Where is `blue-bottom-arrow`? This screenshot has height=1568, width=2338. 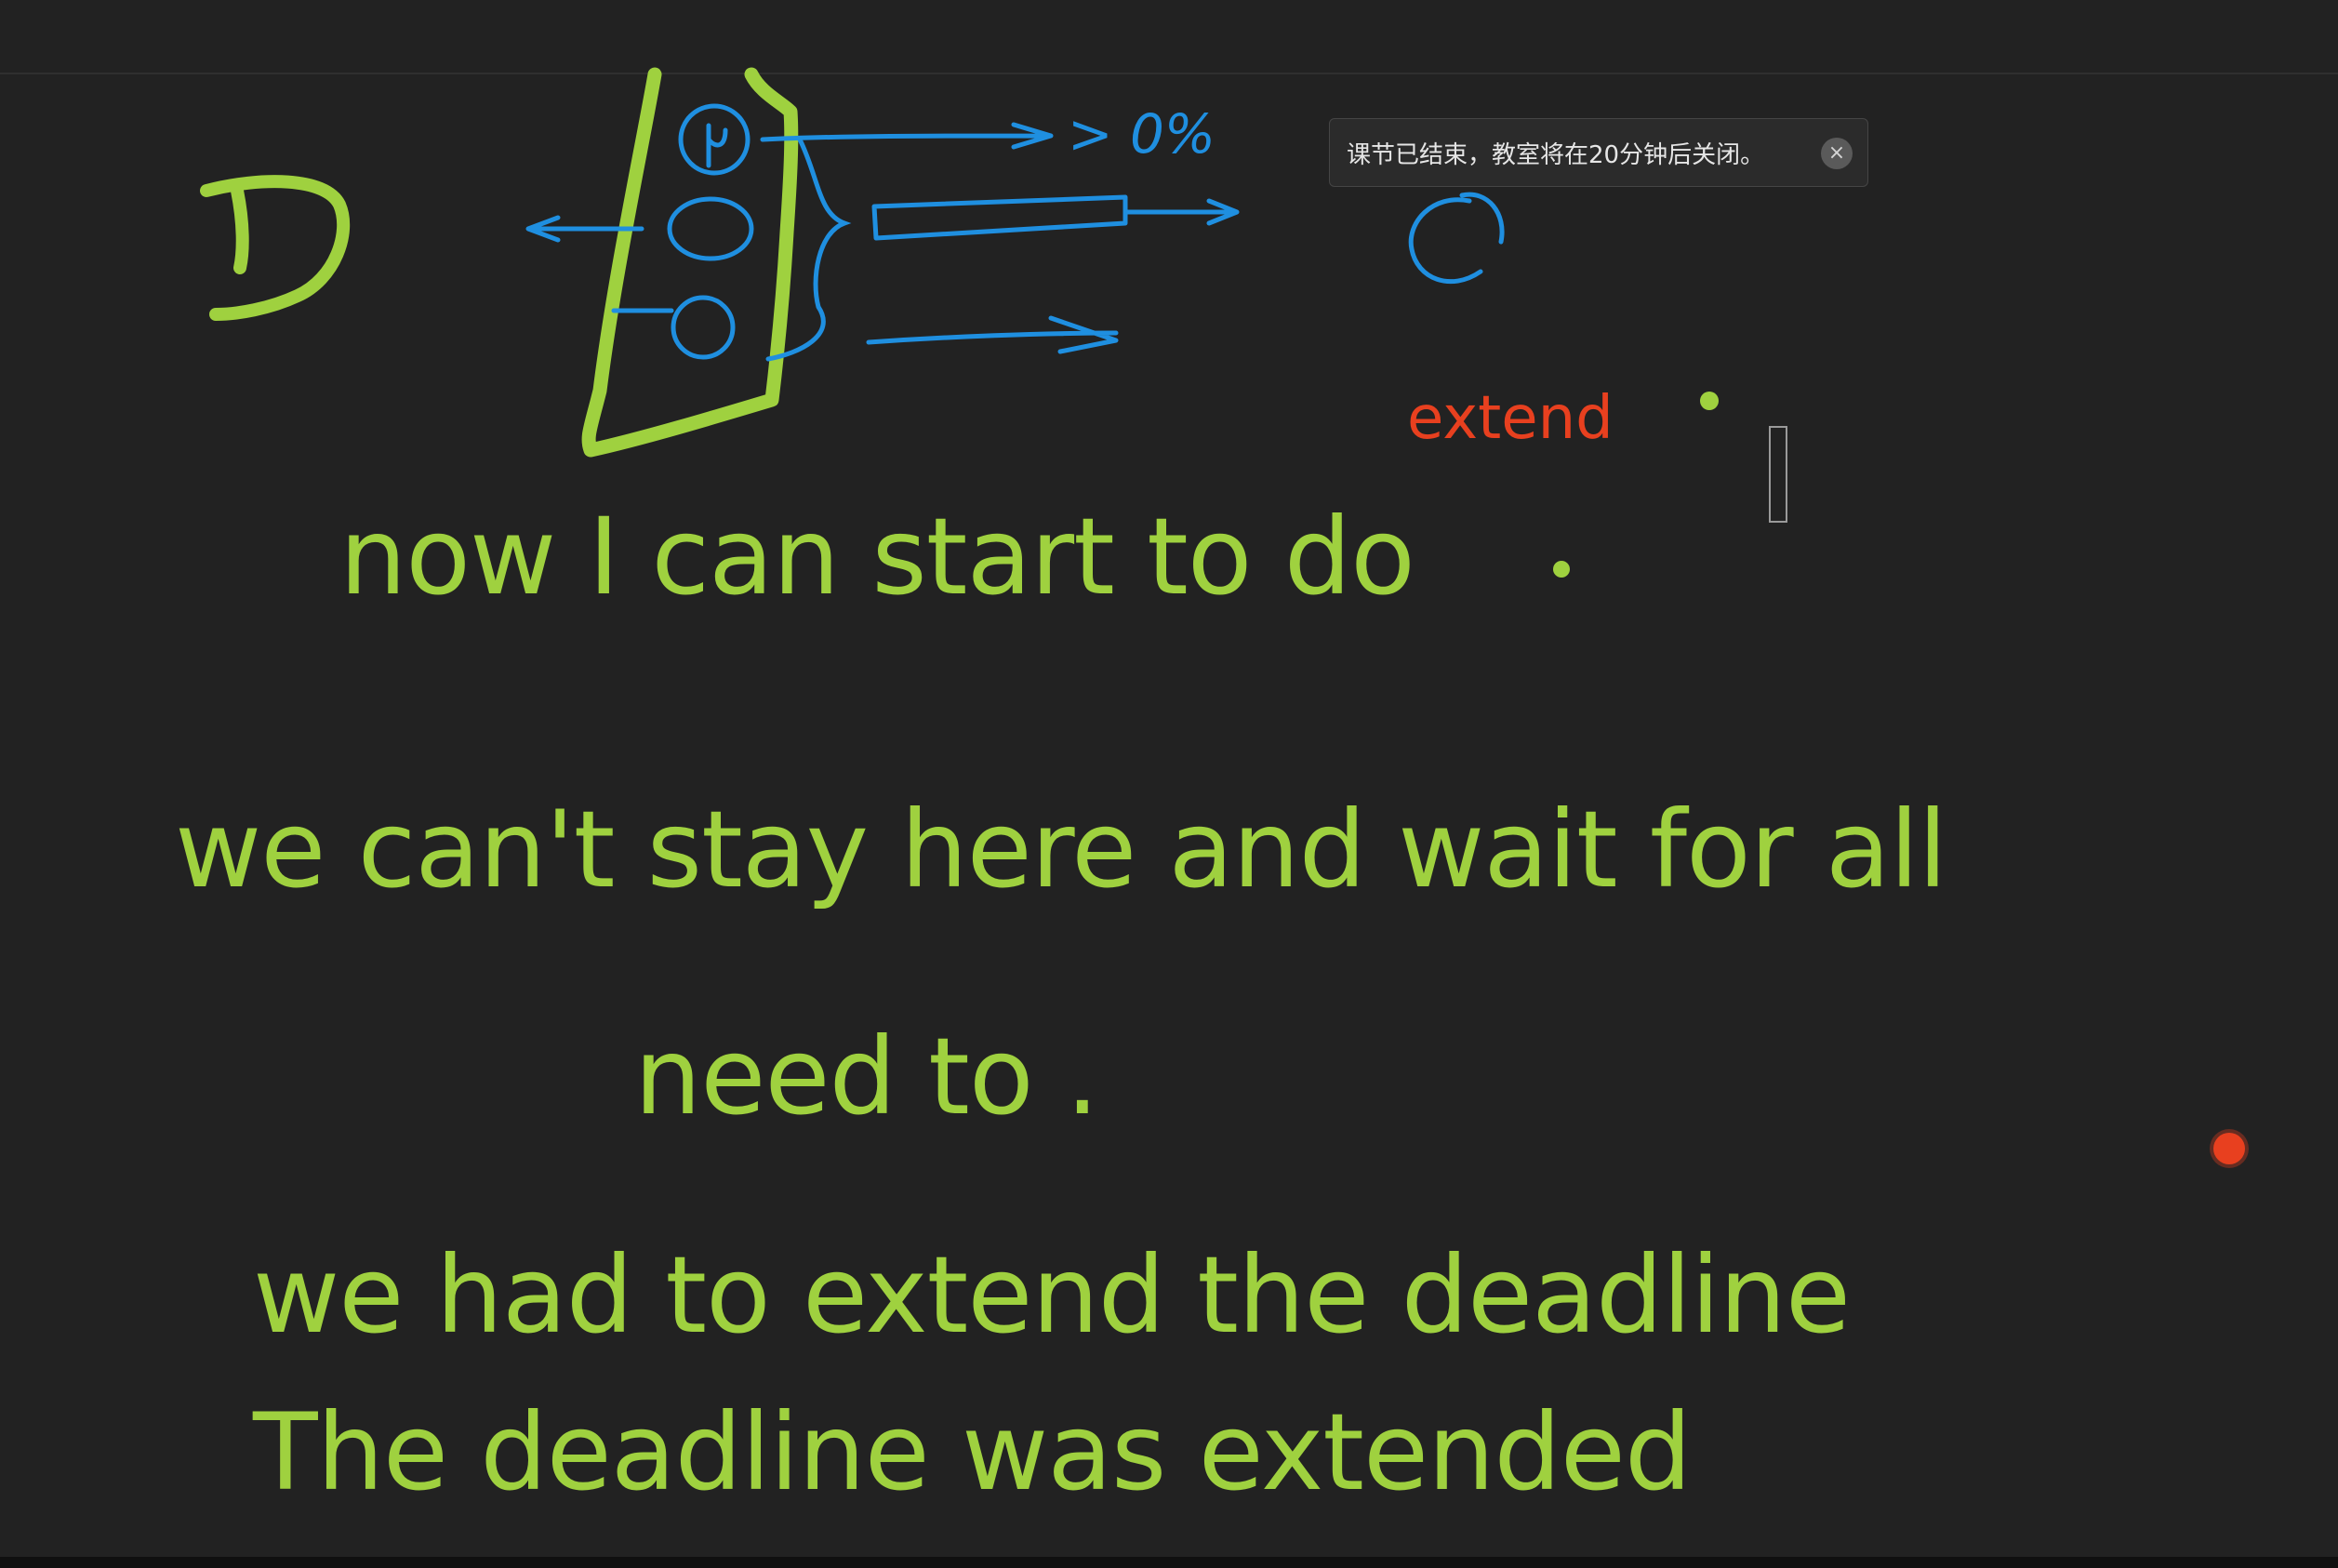 blue-bottom-arrow is located at coordinates (992, 334).